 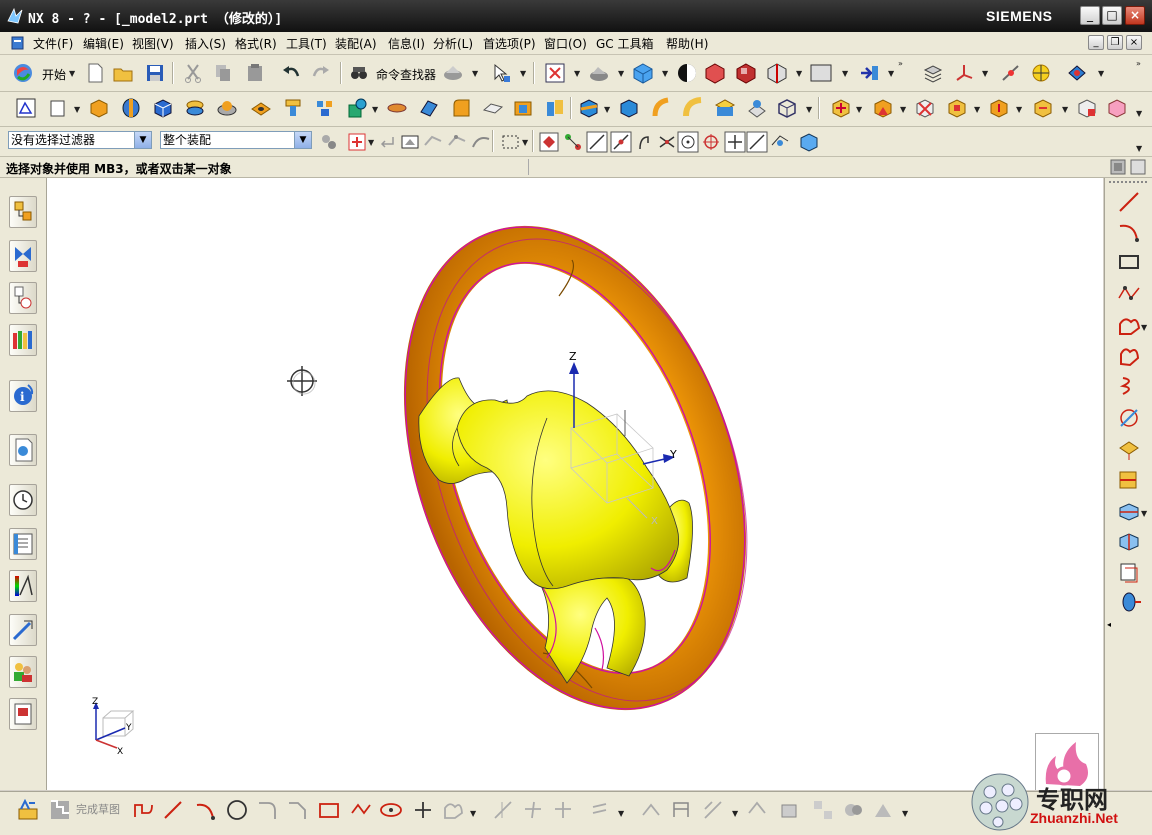 I want to click on roles-tab, so click(x=23, y=672).